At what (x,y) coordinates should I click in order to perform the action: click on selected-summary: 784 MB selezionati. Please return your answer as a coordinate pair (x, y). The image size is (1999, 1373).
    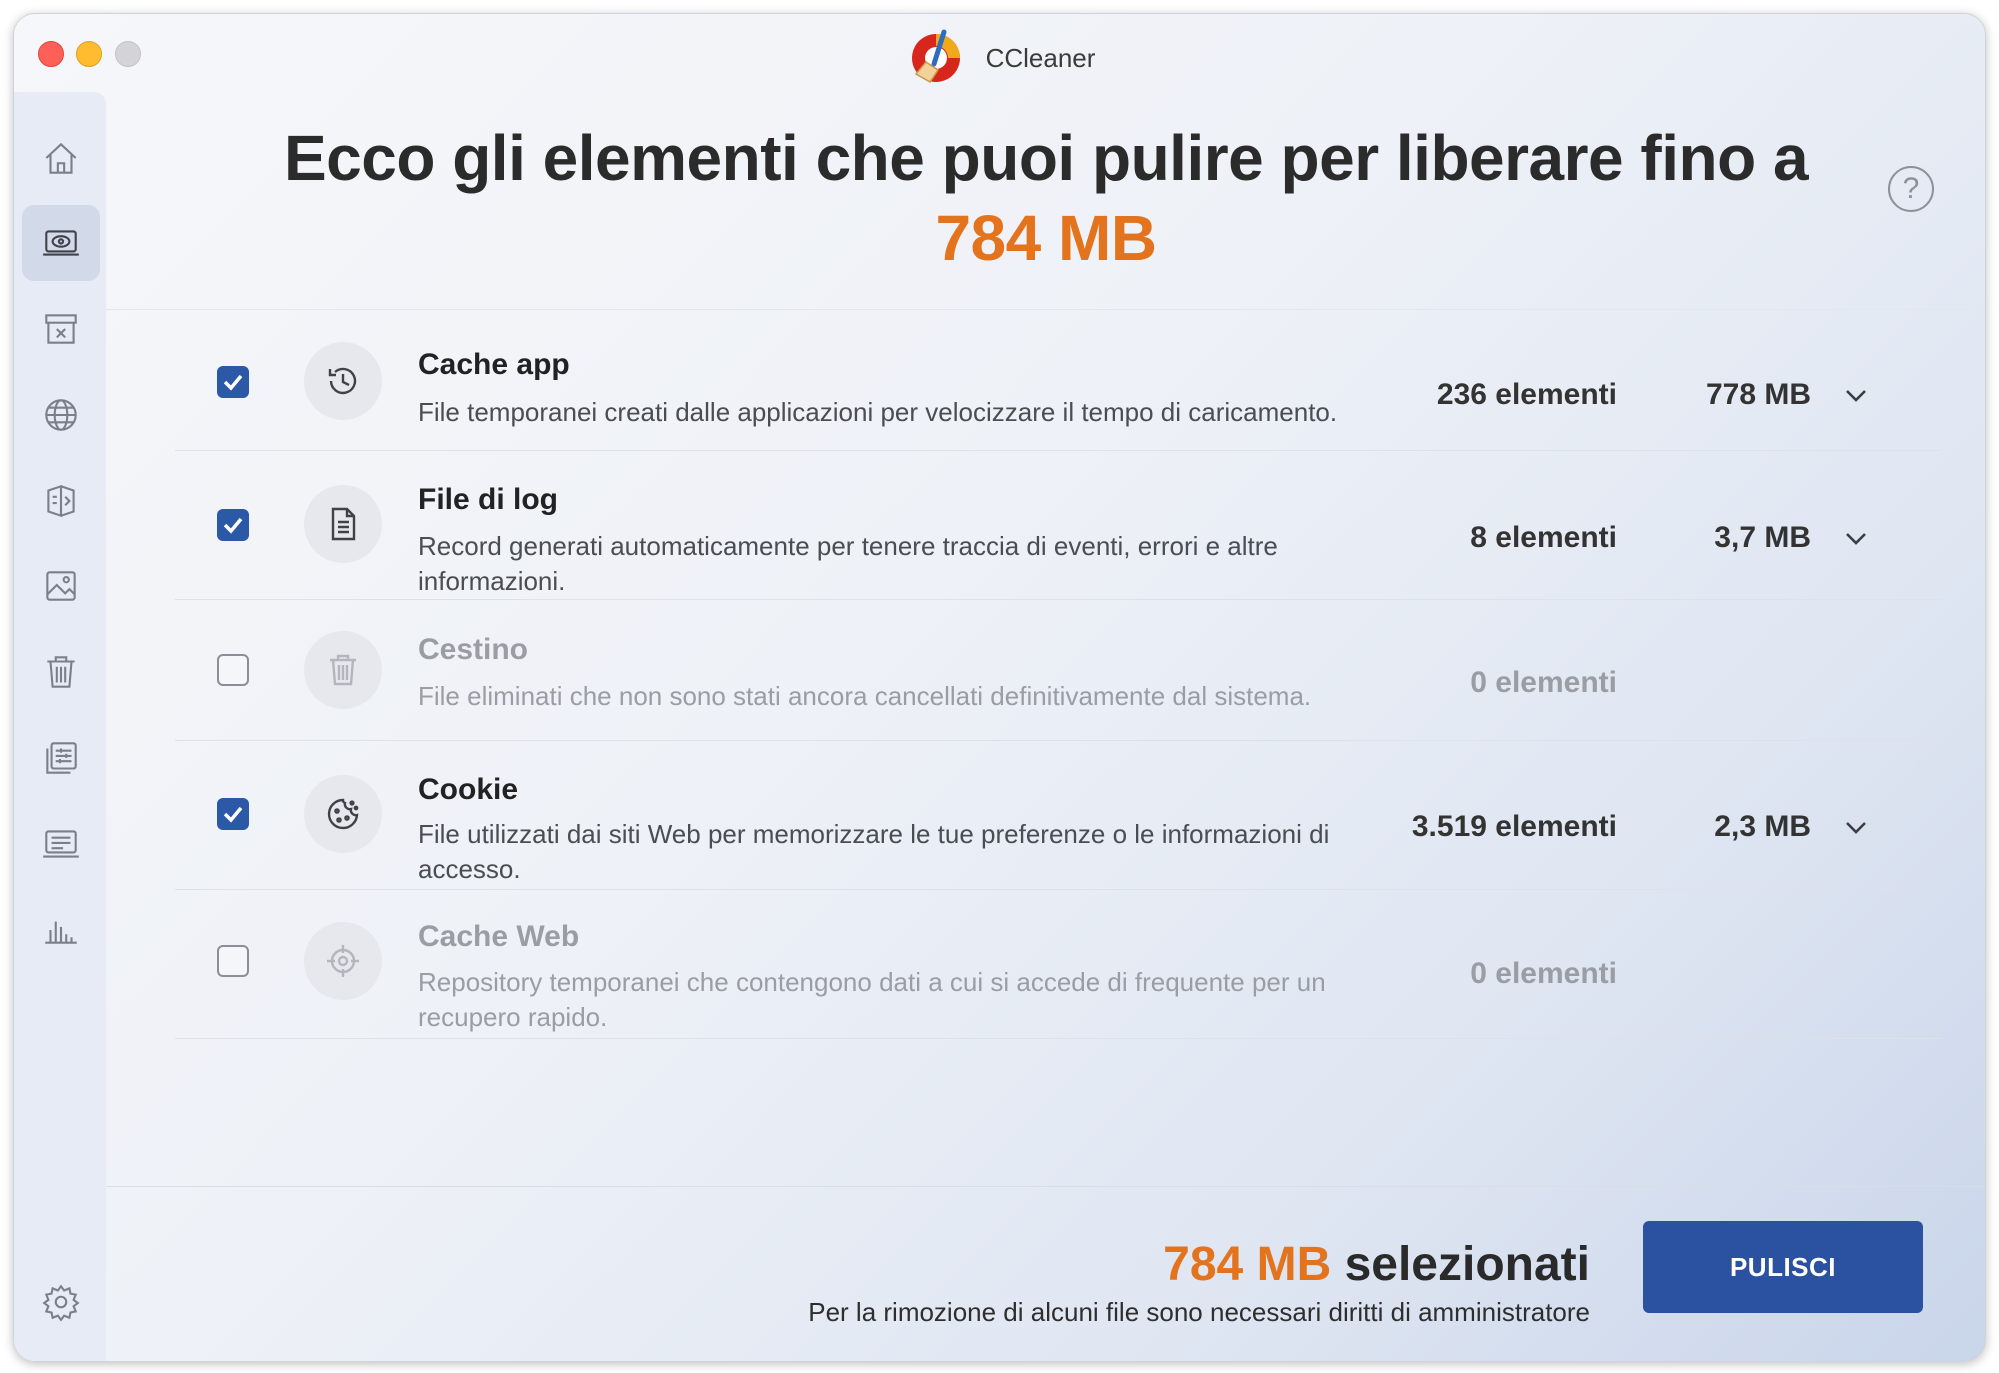
    Looking at the image, I should click on (1376, 1264).